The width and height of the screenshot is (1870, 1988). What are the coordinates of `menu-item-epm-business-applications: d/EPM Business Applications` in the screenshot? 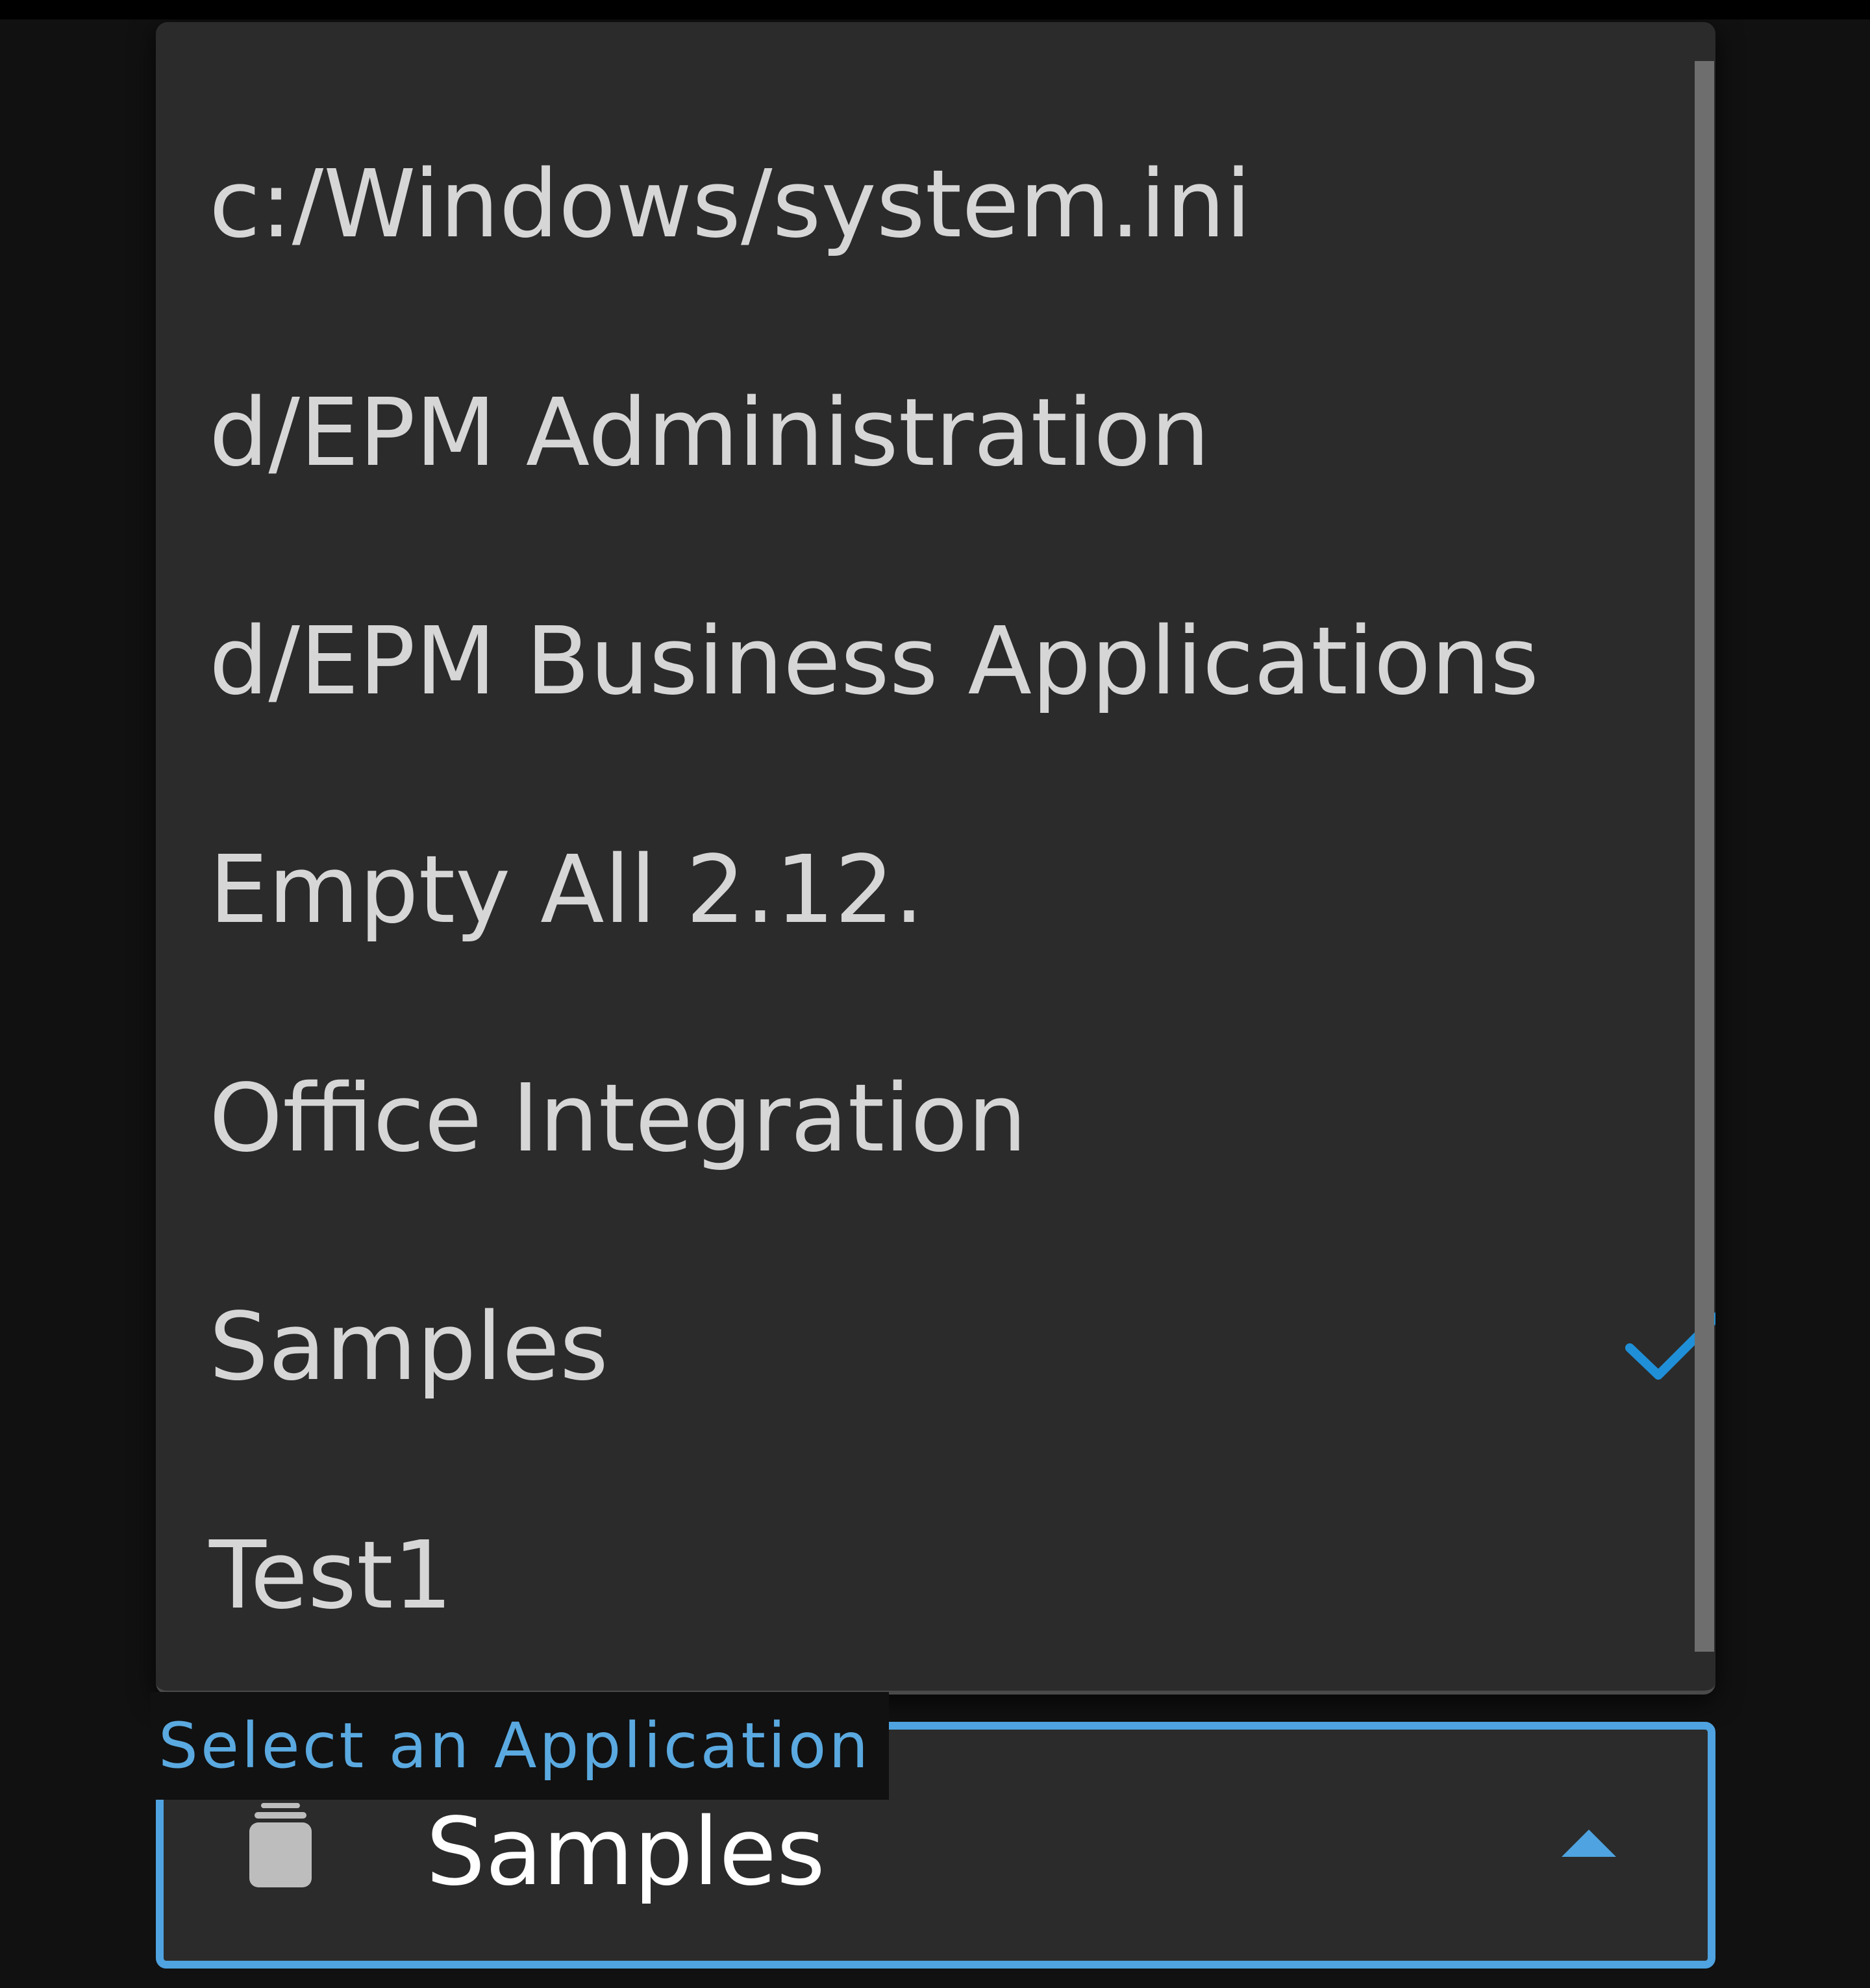 It's located at (936, 661).